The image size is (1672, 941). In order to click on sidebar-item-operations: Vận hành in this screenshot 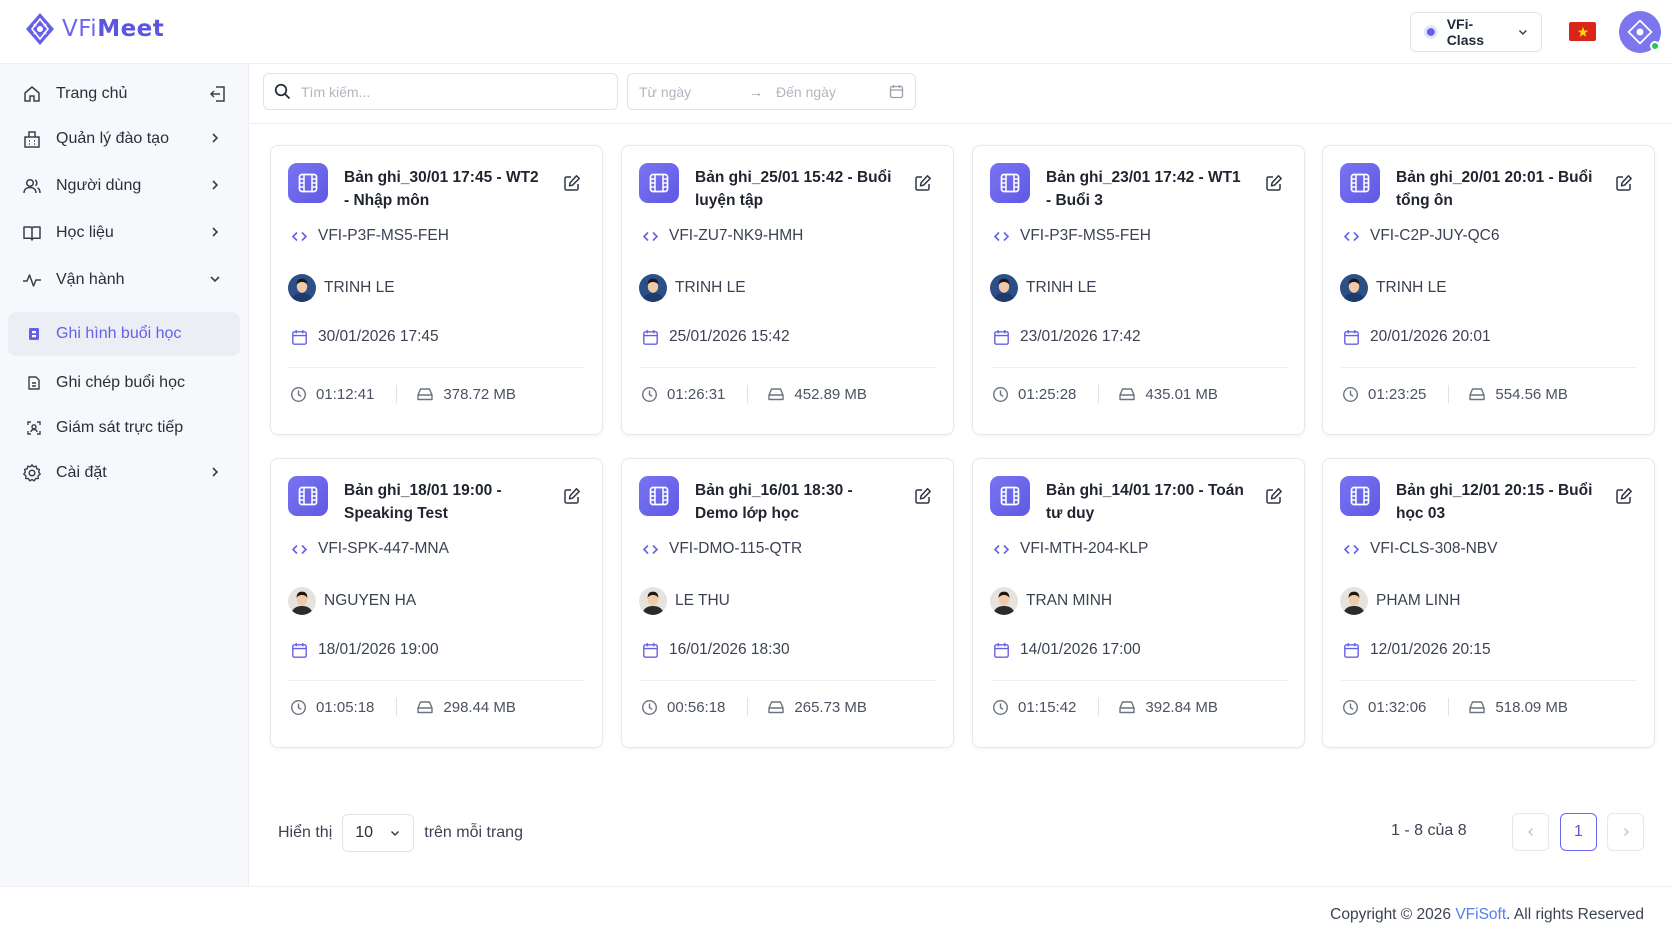, I will do `click(124, 280)`.